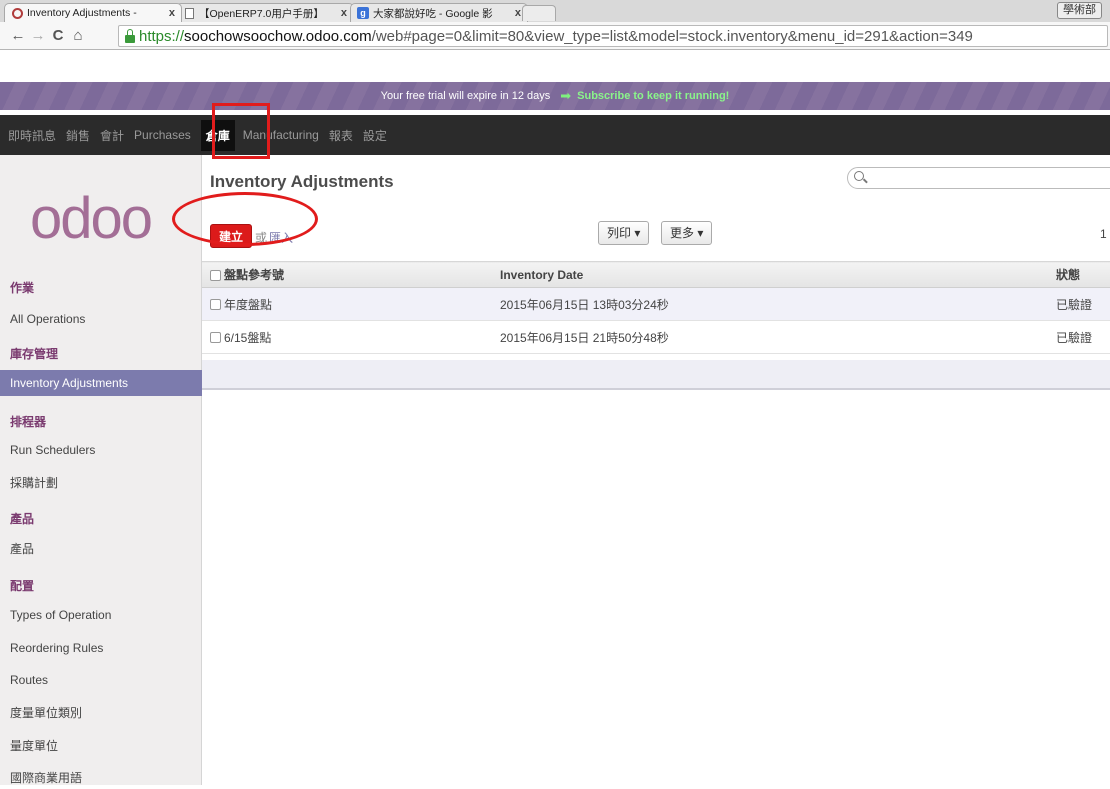 This screenshot has width=1110, height=789. Describe the element at coordinates (101, 450) in the screenshot. I see `sidebar-item-run-schedulers: Run Schedulers` at that location.